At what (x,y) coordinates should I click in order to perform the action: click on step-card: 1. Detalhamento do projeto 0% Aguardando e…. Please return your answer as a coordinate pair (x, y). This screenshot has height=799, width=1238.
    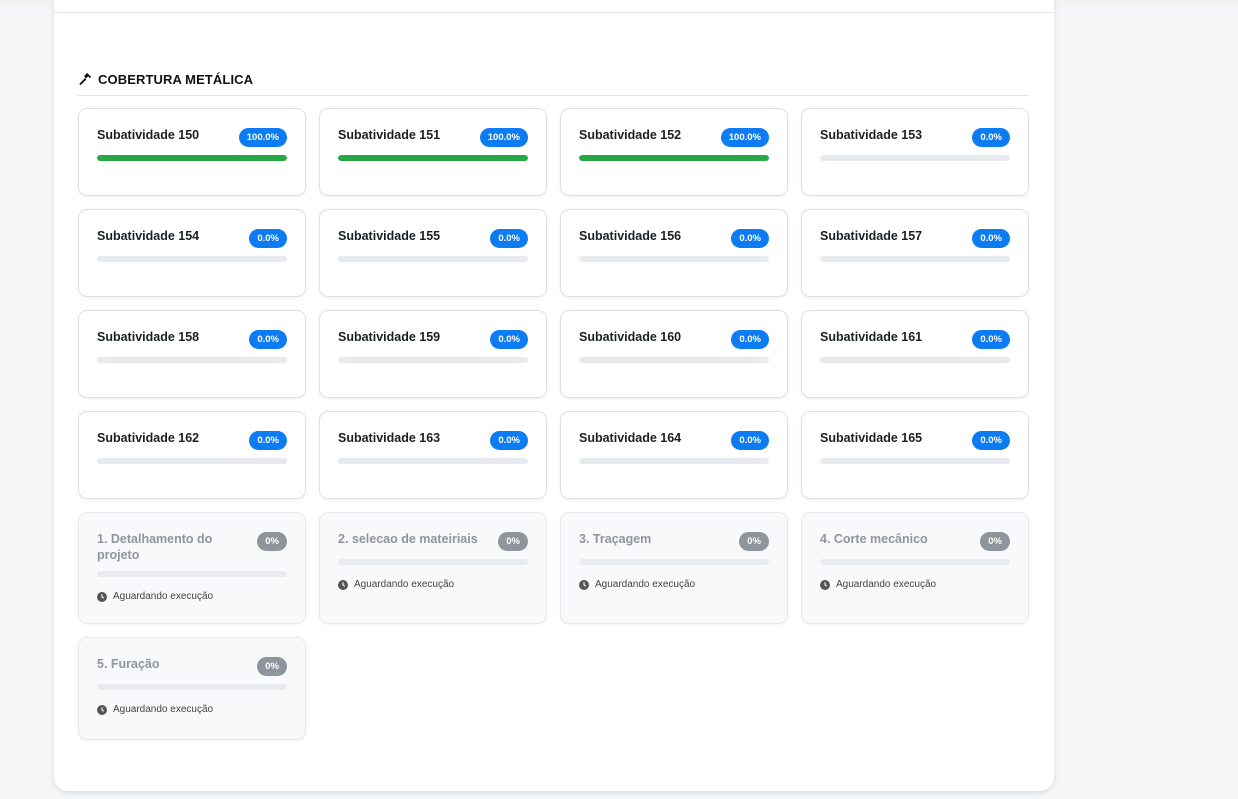
    Looking at the image, I should click on (192, 568).